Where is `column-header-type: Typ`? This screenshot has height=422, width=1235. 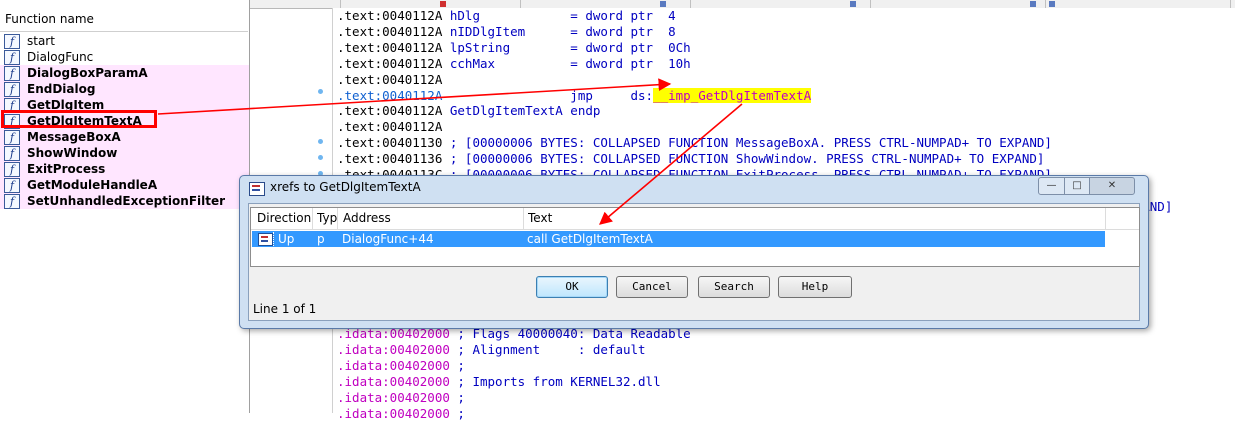
column-header-type: Typ is located at coordinates (327, 218).